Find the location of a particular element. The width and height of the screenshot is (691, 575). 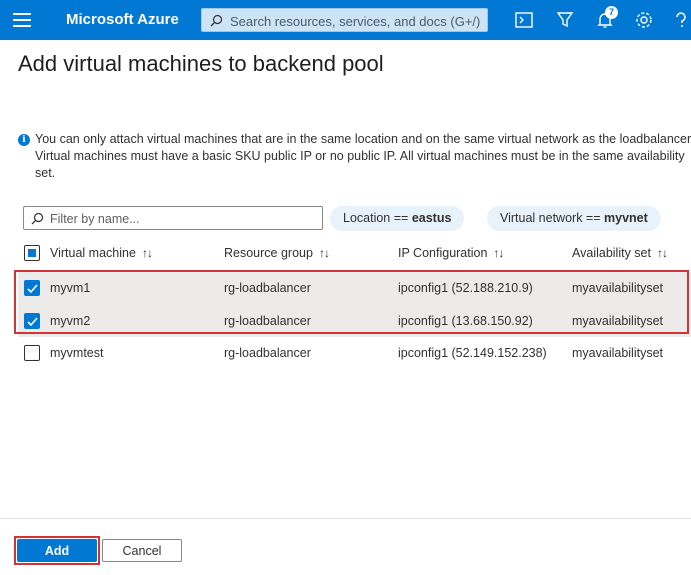

cancel-button: Cancel is located at coordinates (142, 550).